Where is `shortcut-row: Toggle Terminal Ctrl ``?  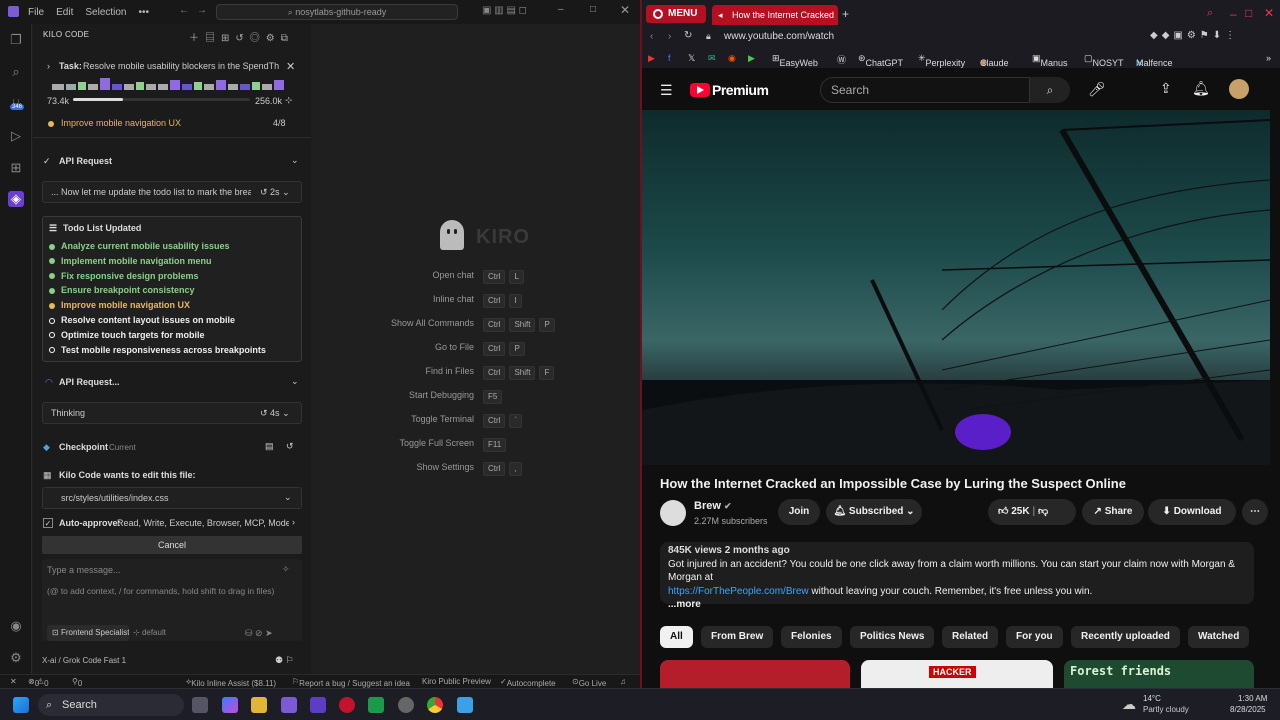
shortcut-row: Toggle Terminal Ctrl ` is located at coordinates (476, 422).